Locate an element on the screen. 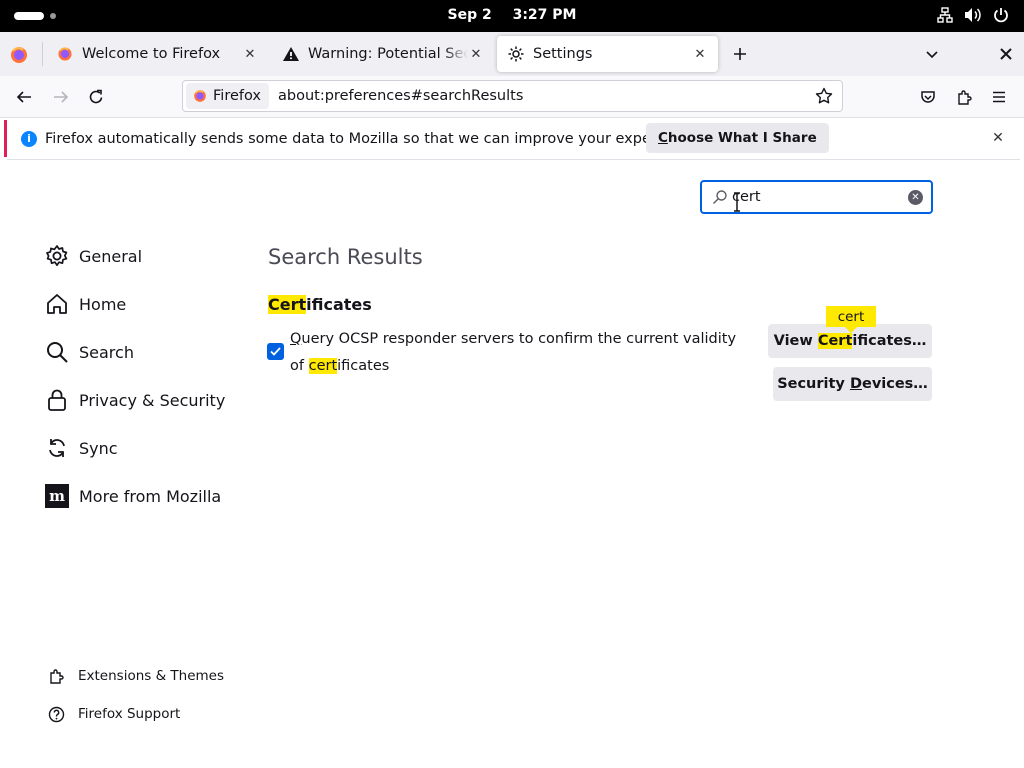 Image resolution: width=1024 pixels, height=768 pixels. close-icon is located at coordinates (1006, 54).